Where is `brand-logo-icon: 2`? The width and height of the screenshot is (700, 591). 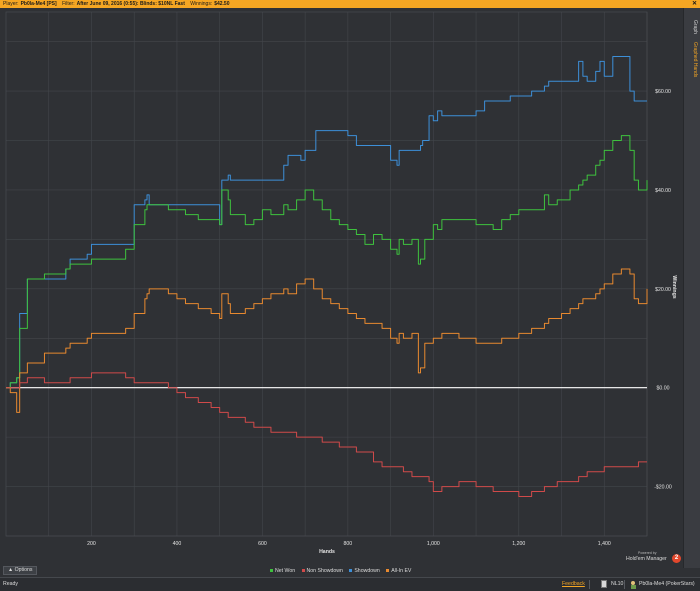
brand-logo-icon: 2 is located at coordinates (676, 558).